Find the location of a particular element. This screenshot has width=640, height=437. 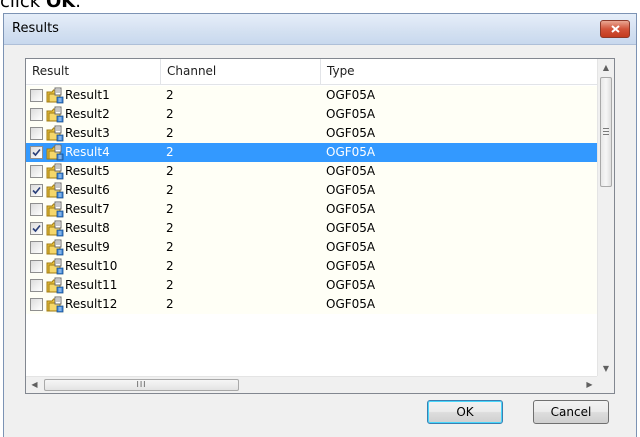

instruction-suffix: . is located at coordinates (78, 6).